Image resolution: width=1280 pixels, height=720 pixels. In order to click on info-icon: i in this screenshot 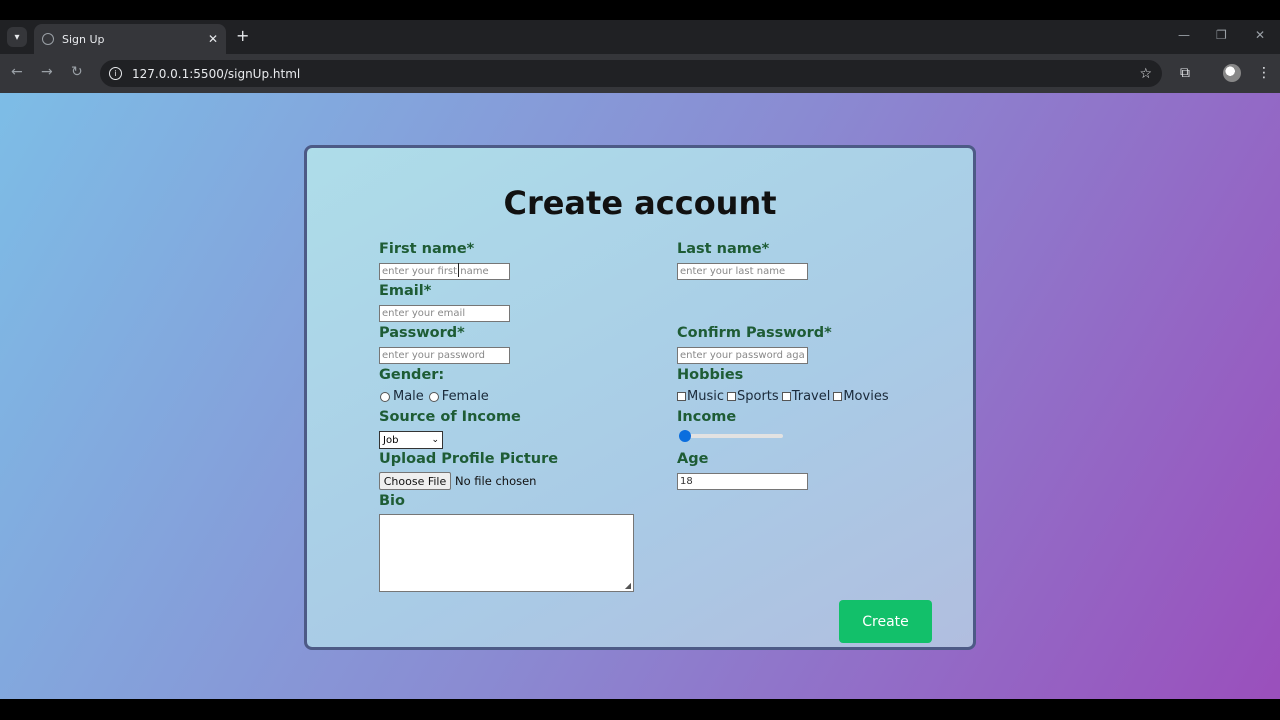, I will do `click(115, 73)`.